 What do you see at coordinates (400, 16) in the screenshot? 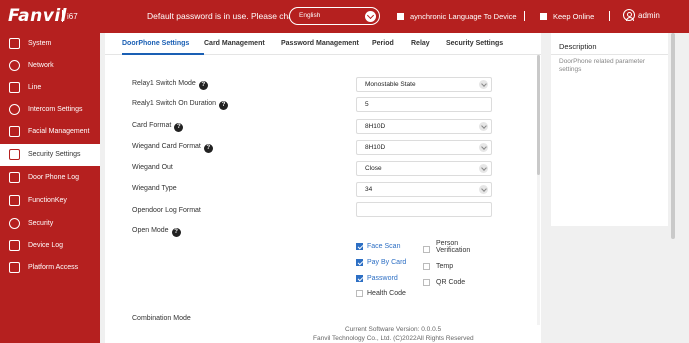
I see `sync-language-checkbox` at bounding box center [400, 16].